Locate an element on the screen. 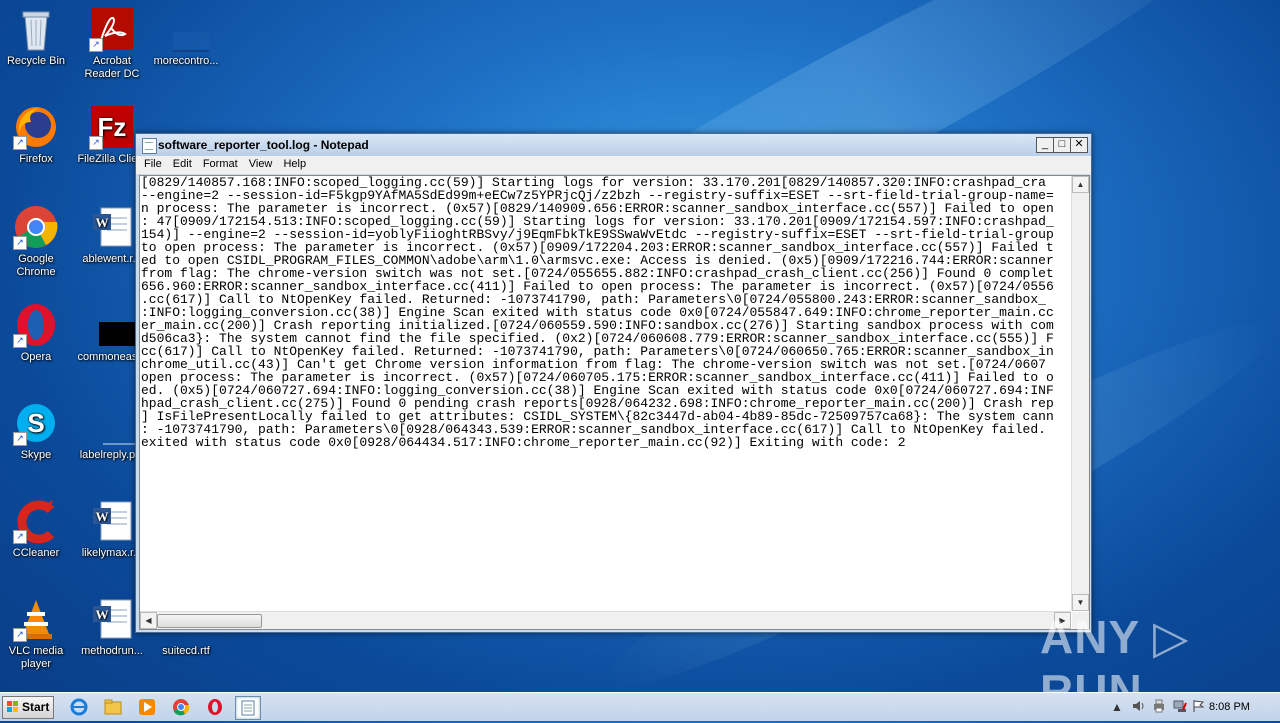 This screenshot has width=1280, height=723. recycle-bin-icon is located at coordinates (36, 29).